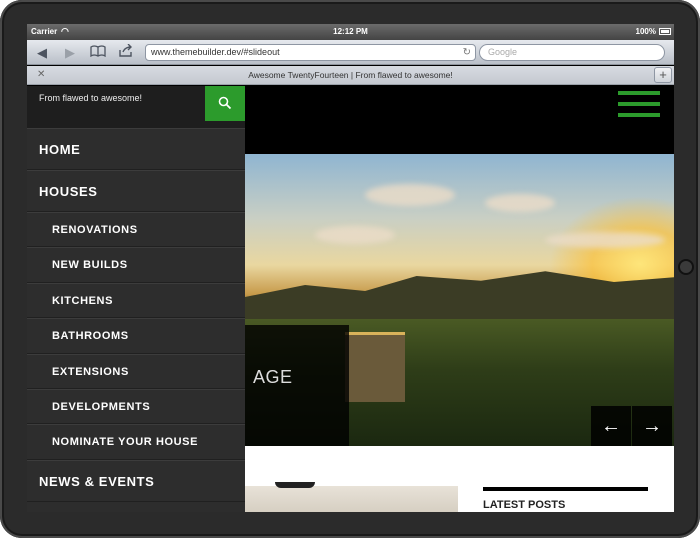 This screenshot has height=538, width=700. I want to click on bookmarks-icon, so click(98, 52).